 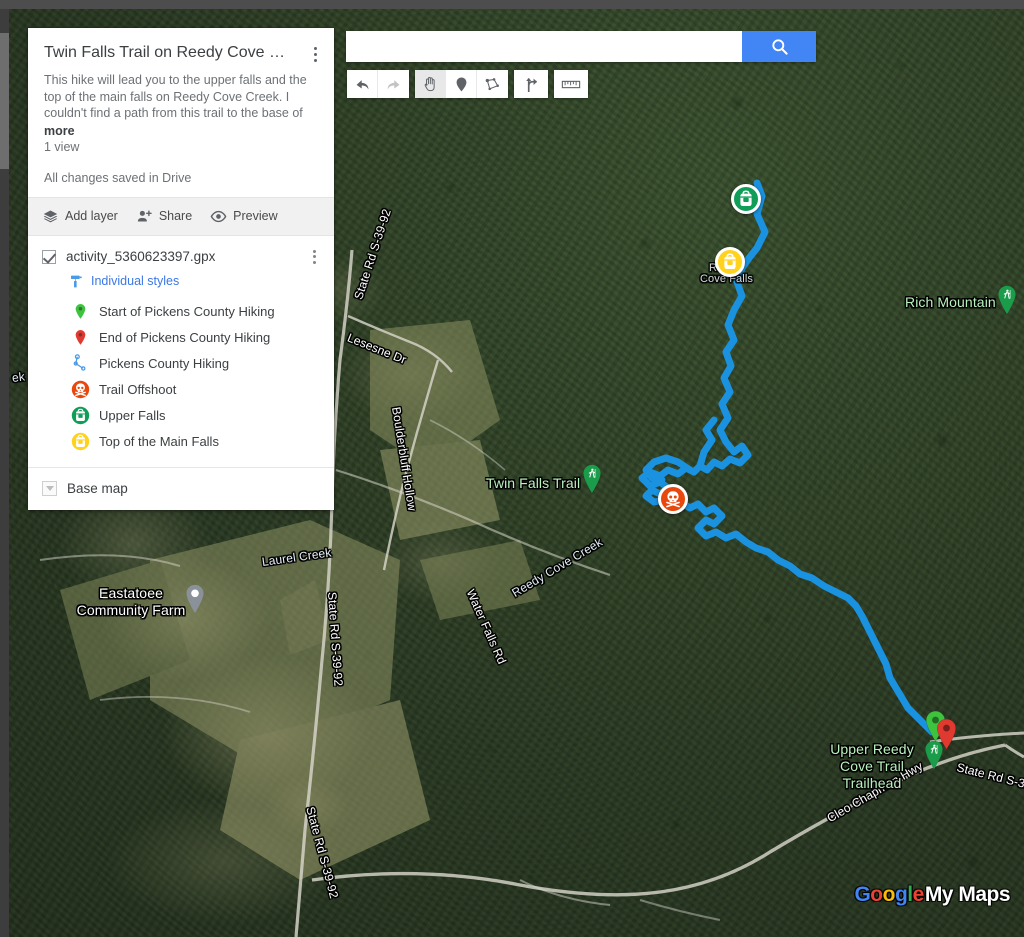 I want to click on google-letter: G, so click(x=862, y=894).